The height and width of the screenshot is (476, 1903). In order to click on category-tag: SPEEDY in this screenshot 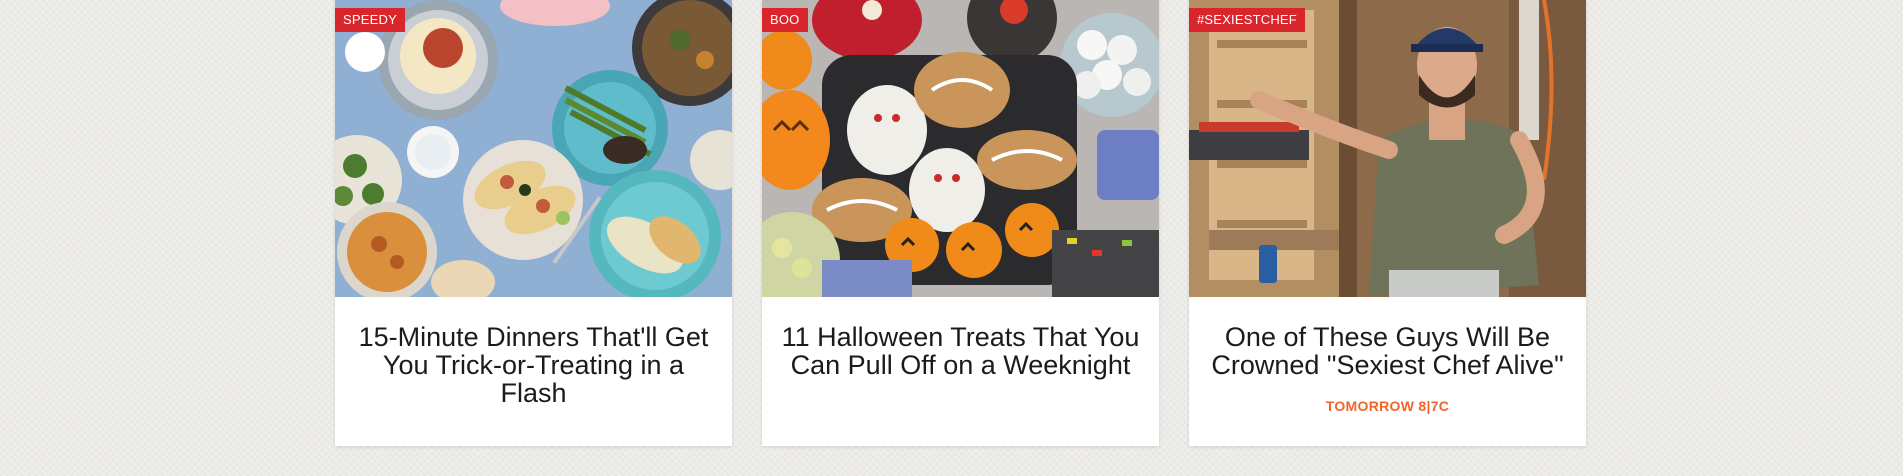, I will do `click(370, 20)`.